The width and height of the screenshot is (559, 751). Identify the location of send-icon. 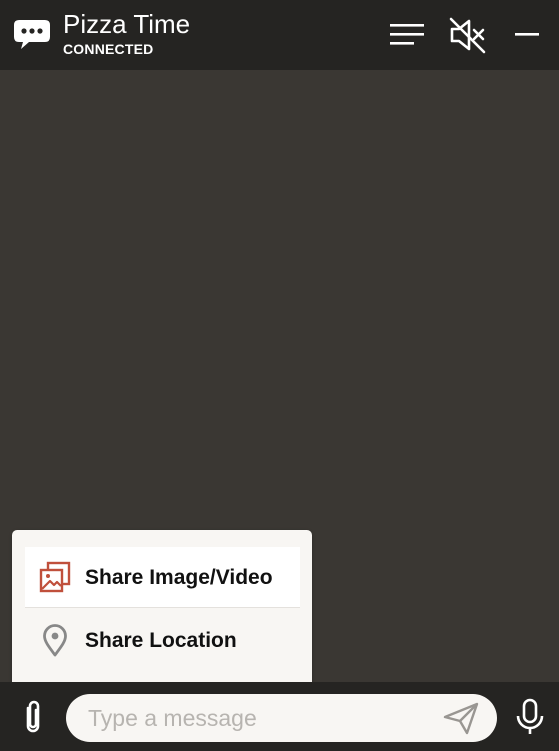
(461, 718).